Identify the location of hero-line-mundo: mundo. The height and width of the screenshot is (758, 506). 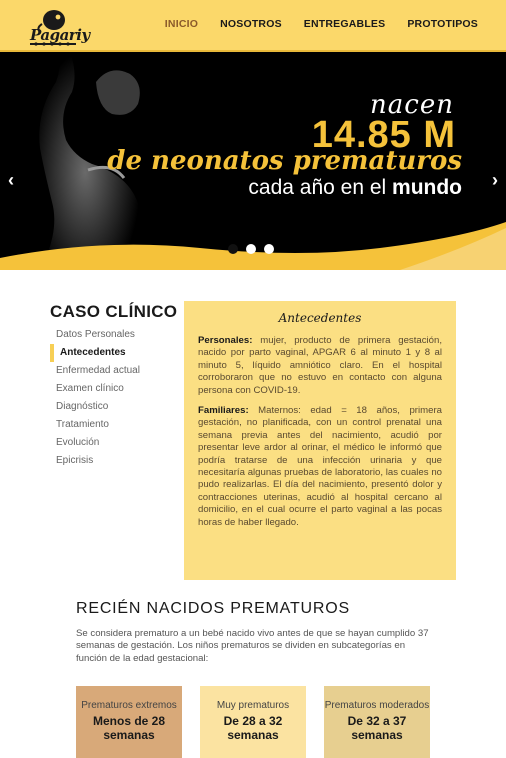
(427, 187).